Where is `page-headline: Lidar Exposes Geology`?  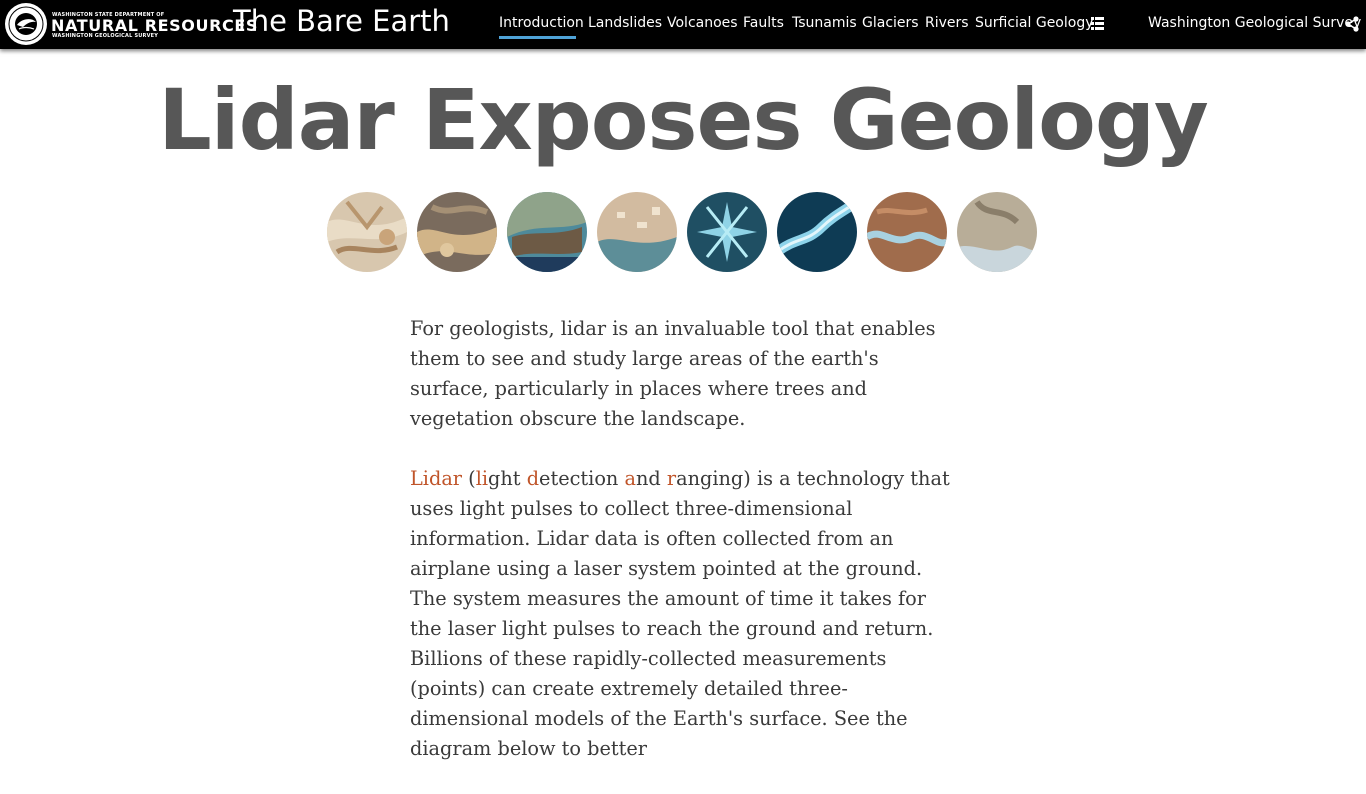
page-headline: Lidar Exposes Geology is located at coordinates (683, 120).